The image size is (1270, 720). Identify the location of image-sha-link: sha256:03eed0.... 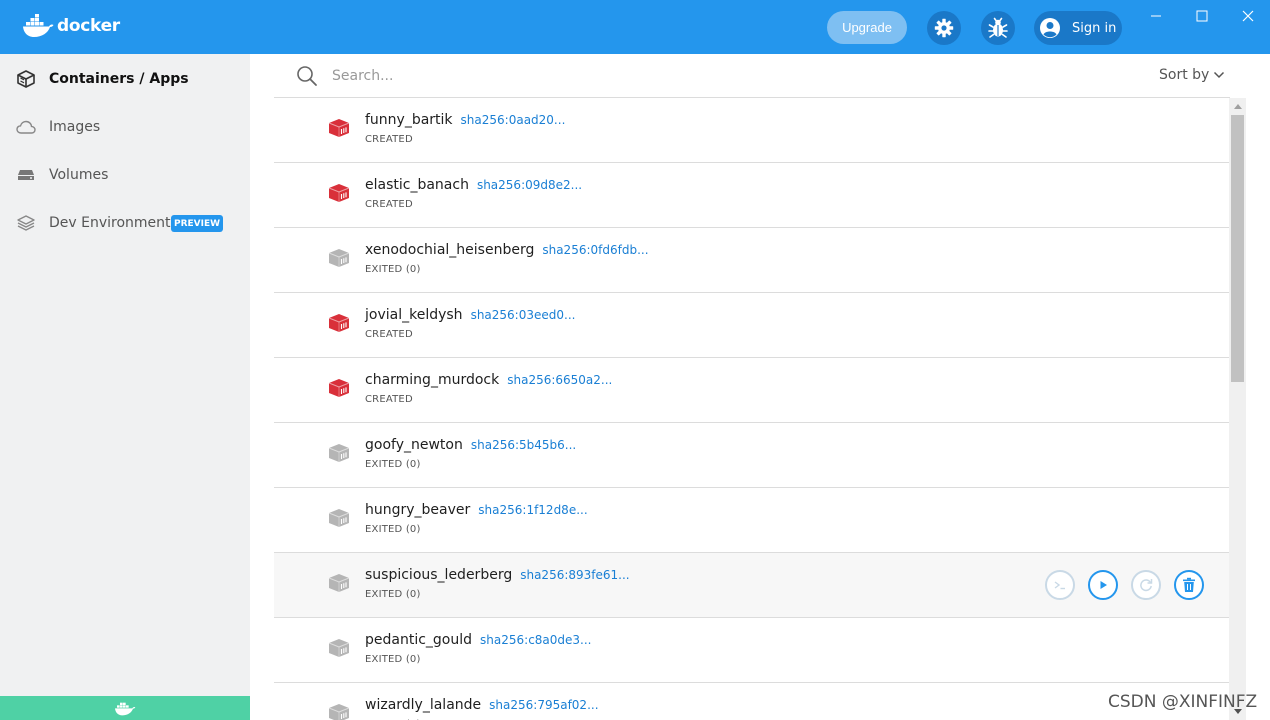
(523, 315).